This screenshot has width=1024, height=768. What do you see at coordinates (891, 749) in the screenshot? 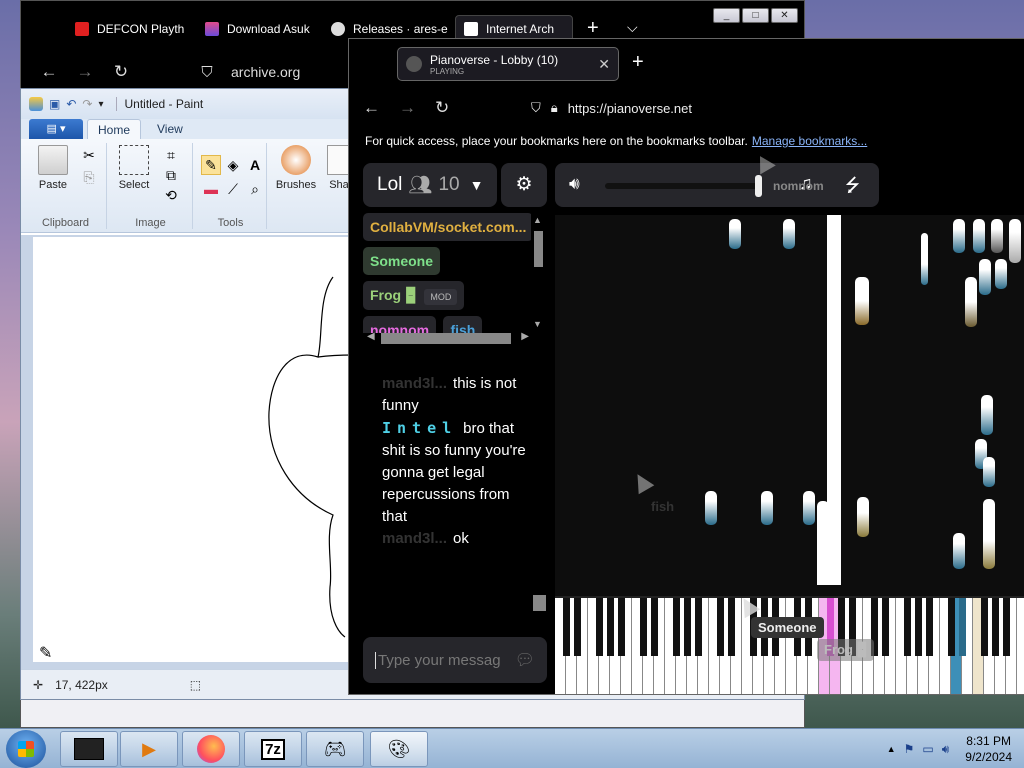
I see `tray-expand-icon: ▲` at bounding box center [891, 749].